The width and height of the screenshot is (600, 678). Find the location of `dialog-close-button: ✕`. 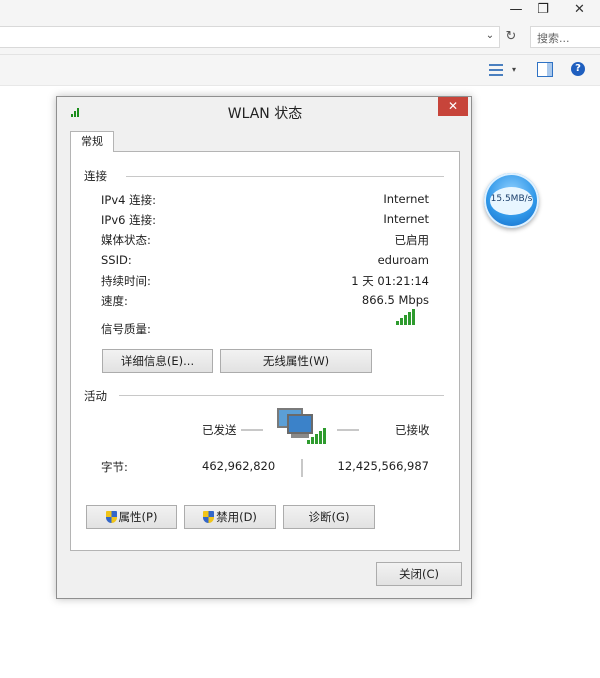

dialog-close-button: ✕ is located at coordinates (453, 106).